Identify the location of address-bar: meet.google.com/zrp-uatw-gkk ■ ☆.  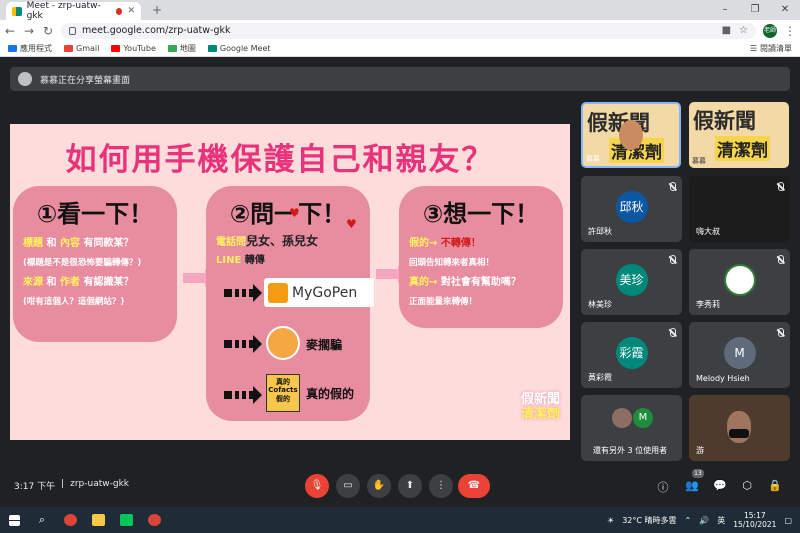
(408, 30).